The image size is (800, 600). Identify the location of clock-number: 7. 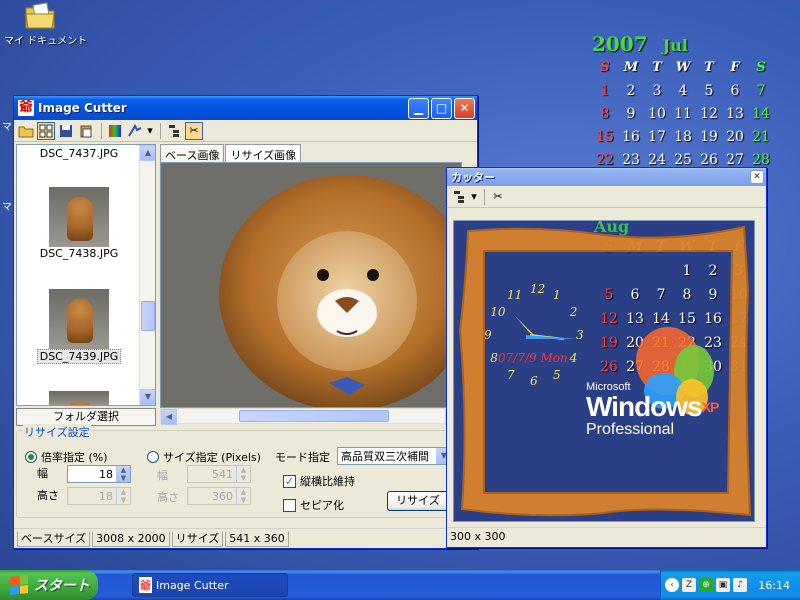
(511, 375).